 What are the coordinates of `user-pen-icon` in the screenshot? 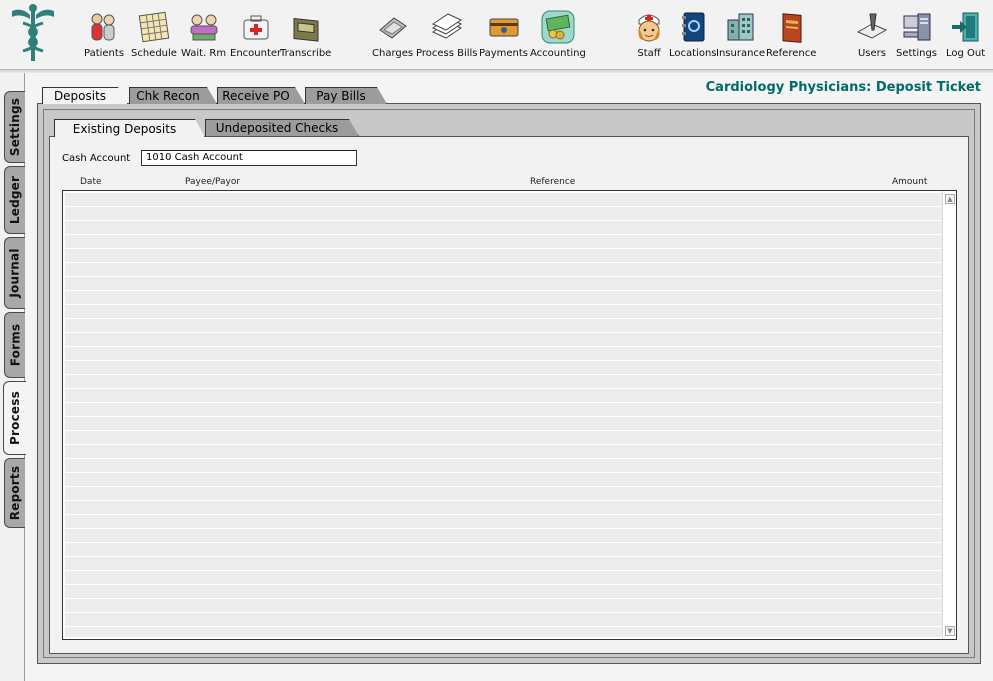 It's located at (872, 26).